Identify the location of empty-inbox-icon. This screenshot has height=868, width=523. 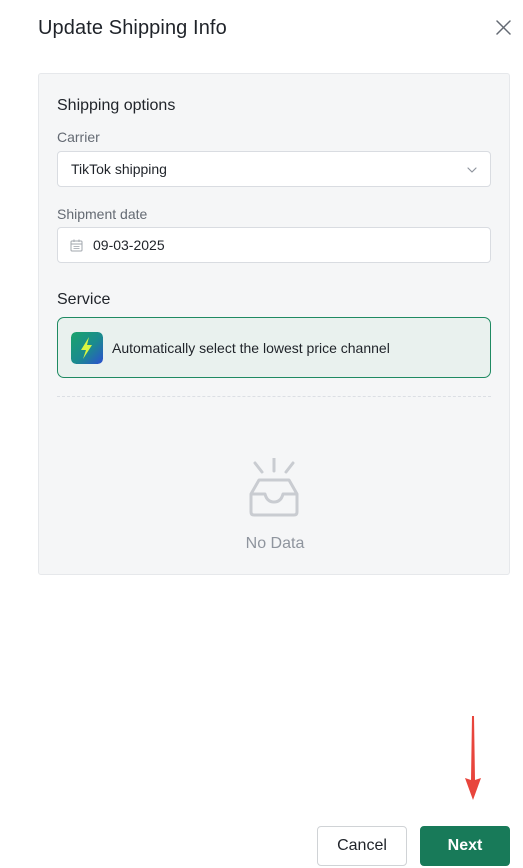
(274, 487).